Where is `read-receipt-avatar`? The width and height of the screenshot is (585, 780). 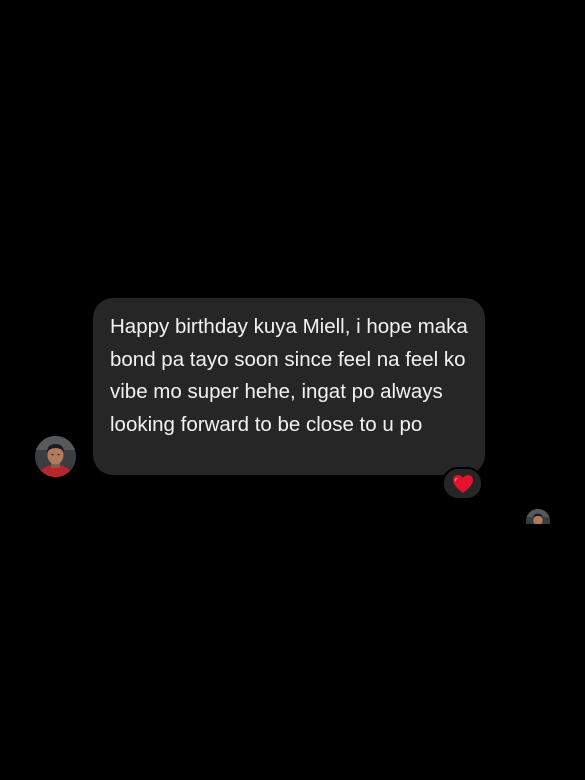
read-receipt-avatar is located at coordinates (538, 516).